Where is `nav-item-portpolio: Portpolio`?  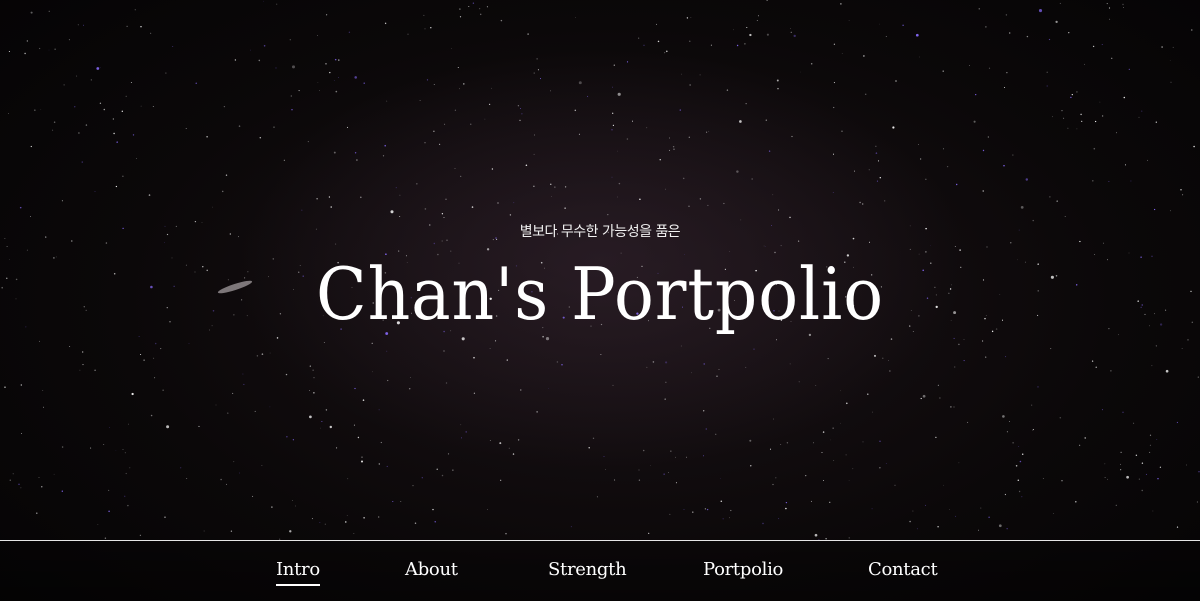
nav-item-portpolio: Portpolio is located at coordinates (743, 571).